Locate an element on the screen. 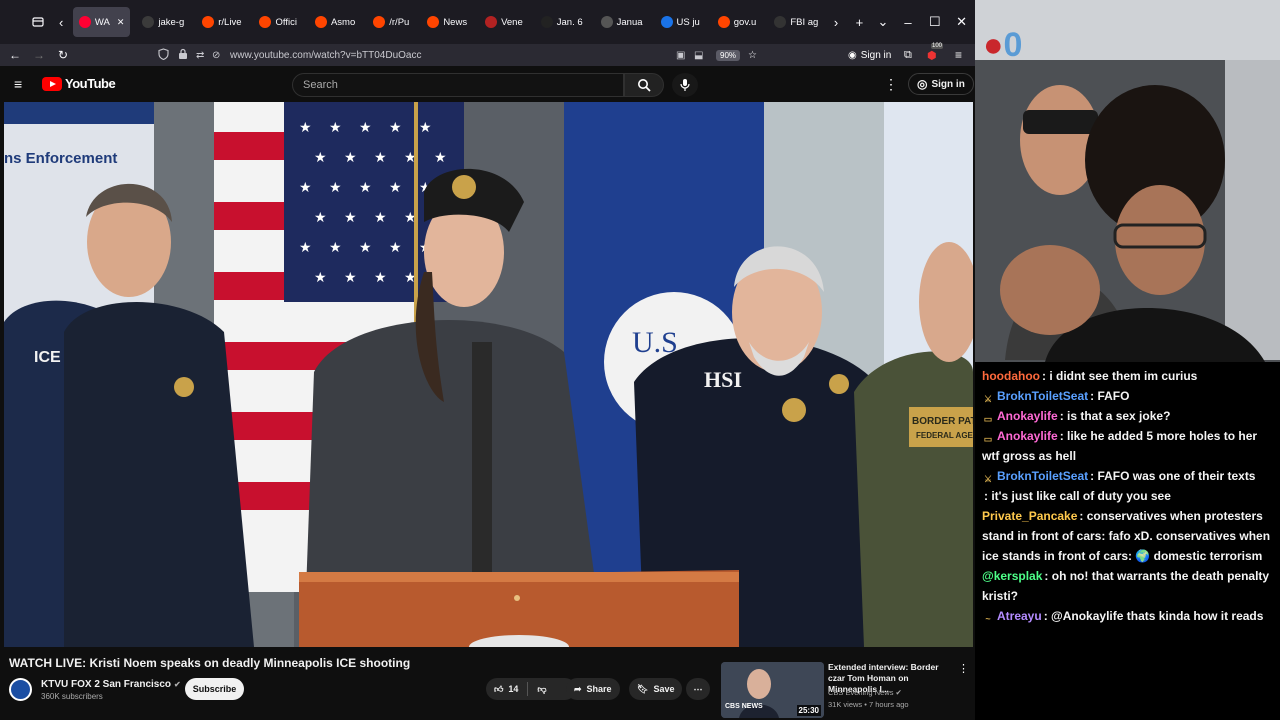 This screenshot has width=1280, height=720. reload-icon: ↻ is located at coordinates (63, 55).